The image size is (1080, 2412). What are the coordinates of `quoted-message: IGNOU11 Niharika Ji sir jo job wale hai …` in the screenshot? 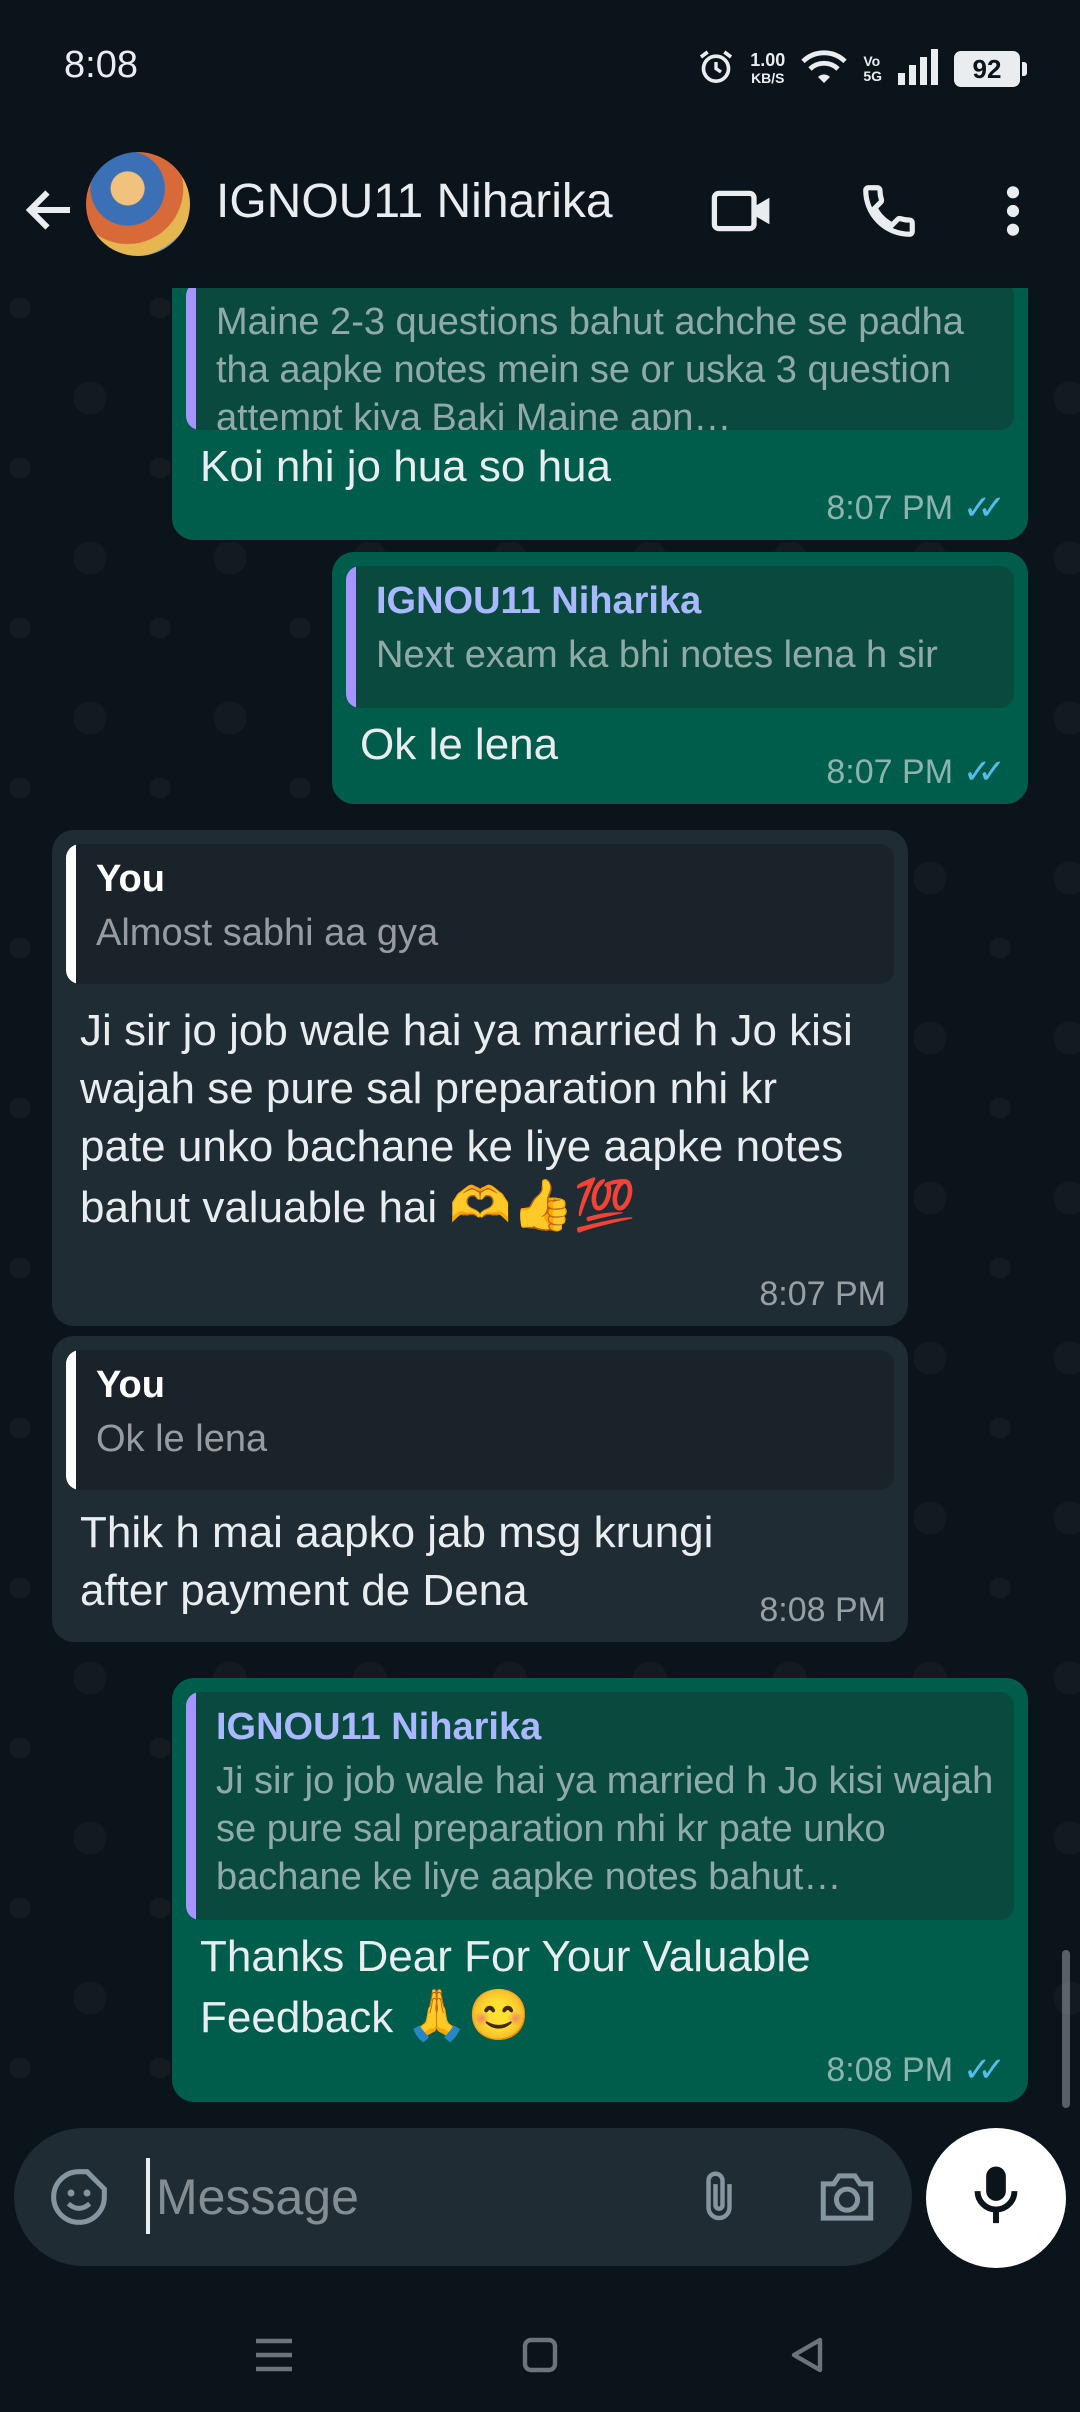 It's located at (600, 1806).